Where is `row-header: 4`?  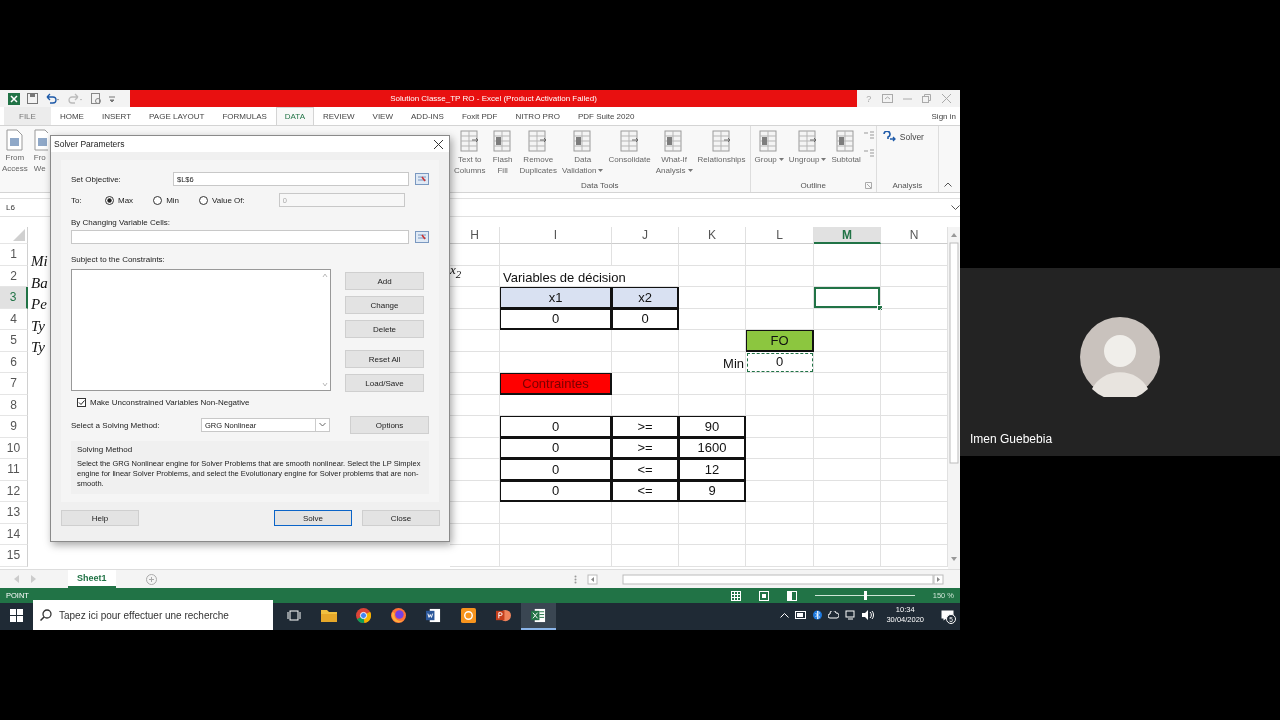 row-header: 4 is located at coordinates (14, 319).